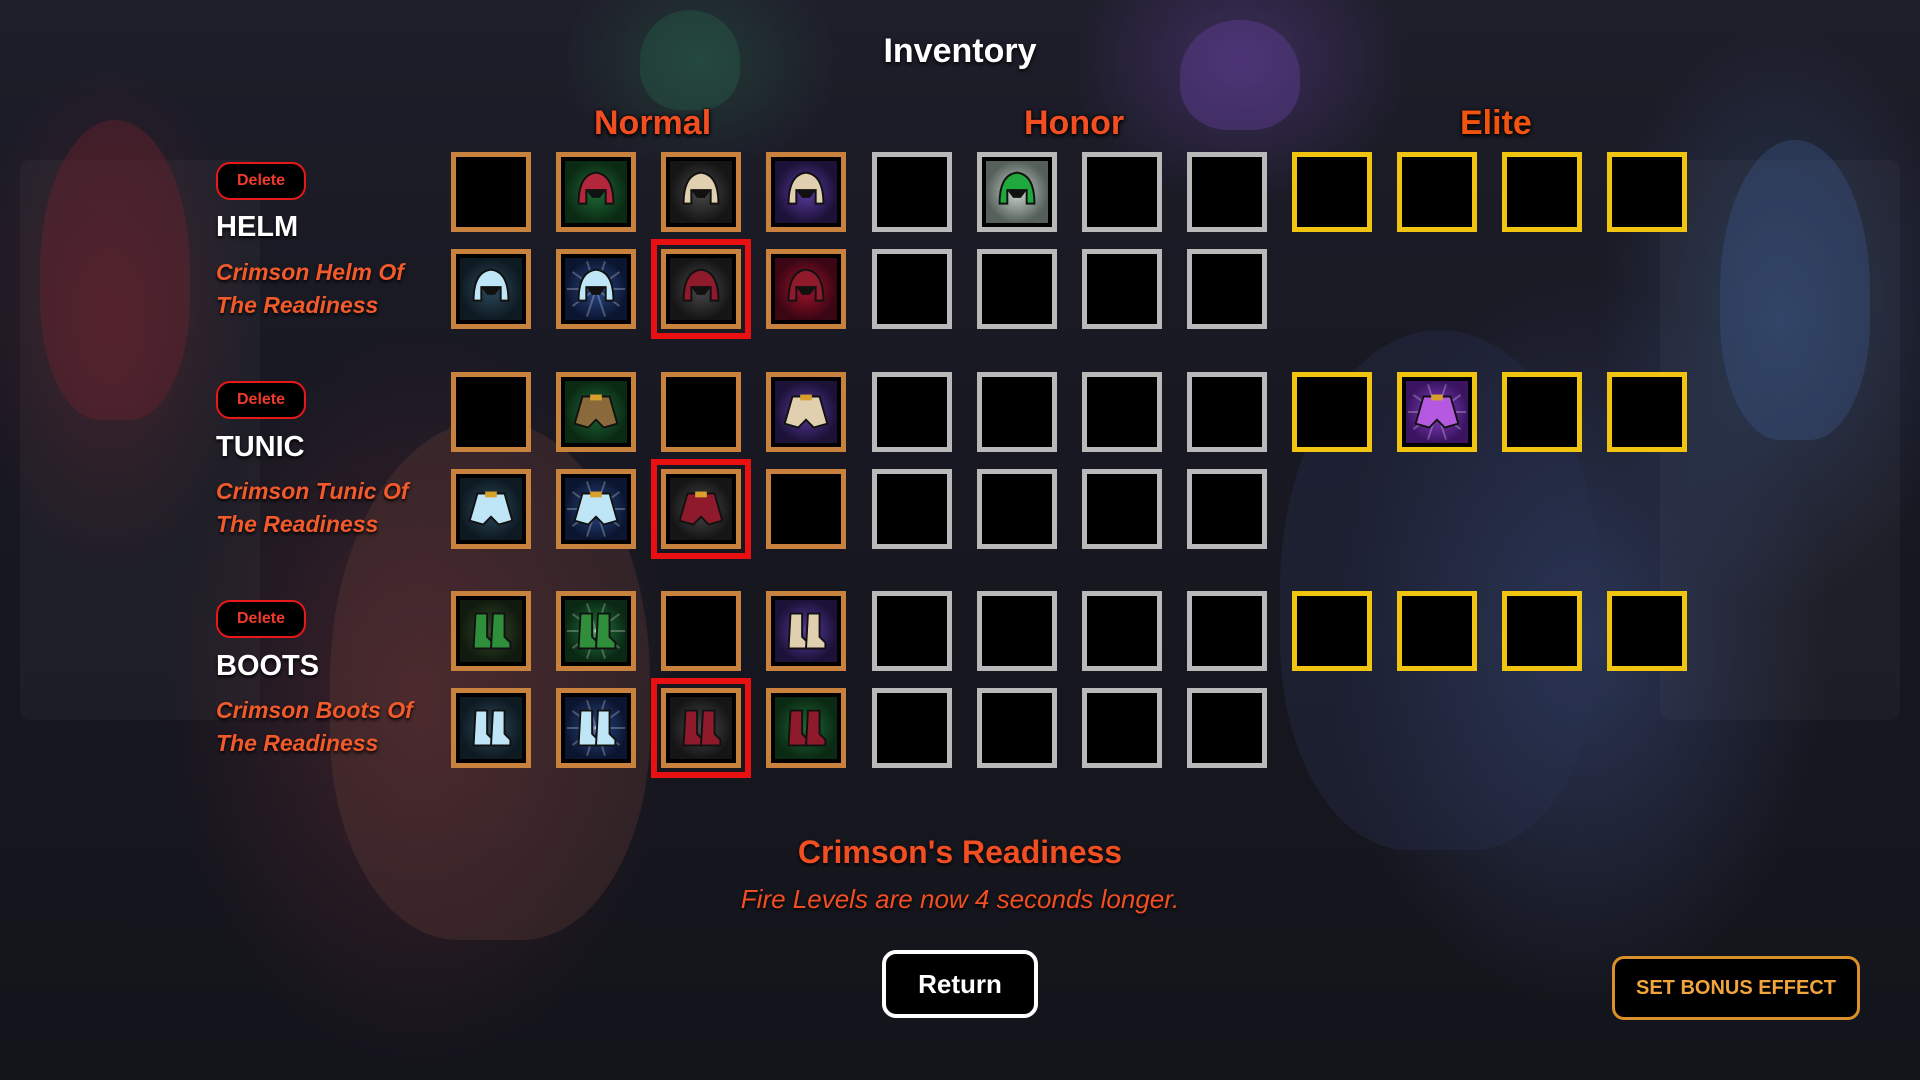 This screenshot has height=1080, width=1920. I want to click on honor-slot-boots-r2-c3, so click(1122, 728).